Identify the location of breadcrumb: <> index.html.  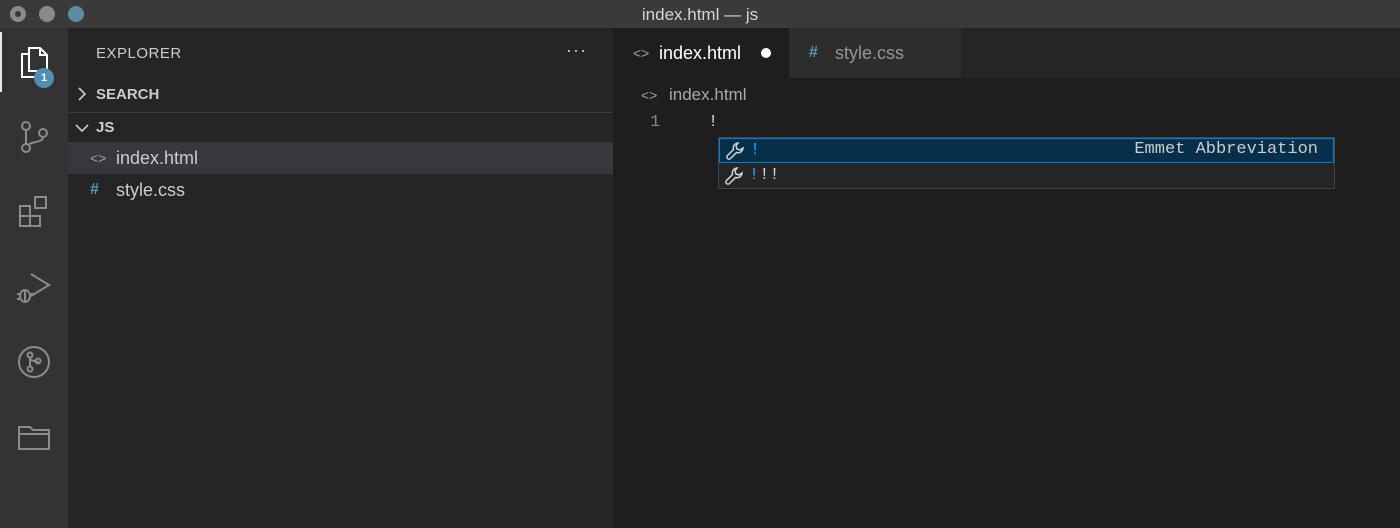
(1006, 95).